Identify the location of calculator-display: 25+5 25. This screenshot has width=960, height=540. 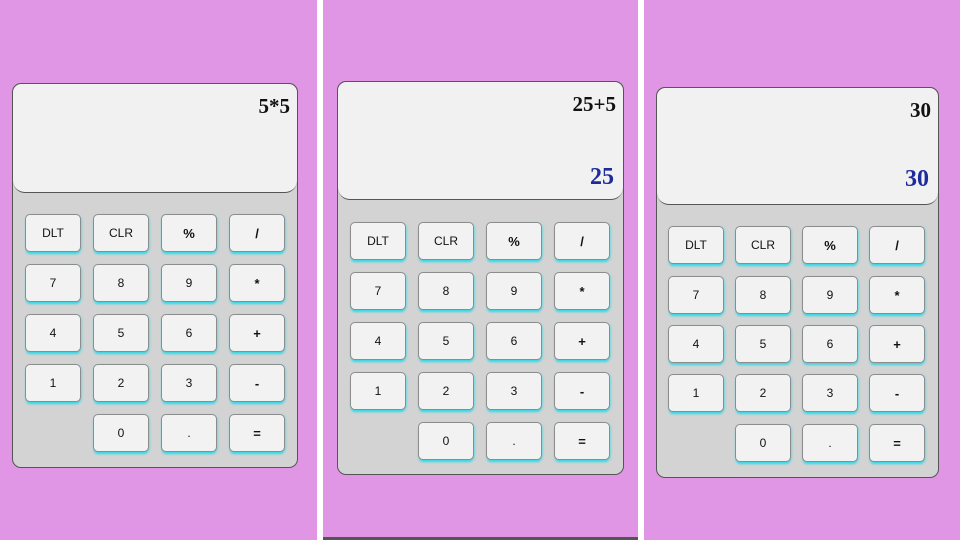
(480, 141).